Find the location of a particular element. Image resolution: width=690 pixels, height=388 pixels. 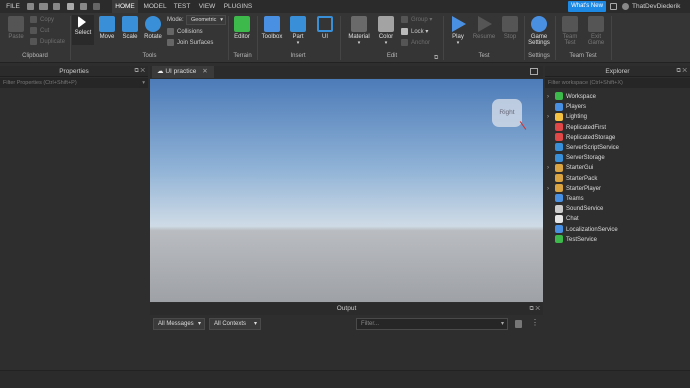

contexts-filter-dropdown: All Contexts ▾ is located at coordinates (235, 324).